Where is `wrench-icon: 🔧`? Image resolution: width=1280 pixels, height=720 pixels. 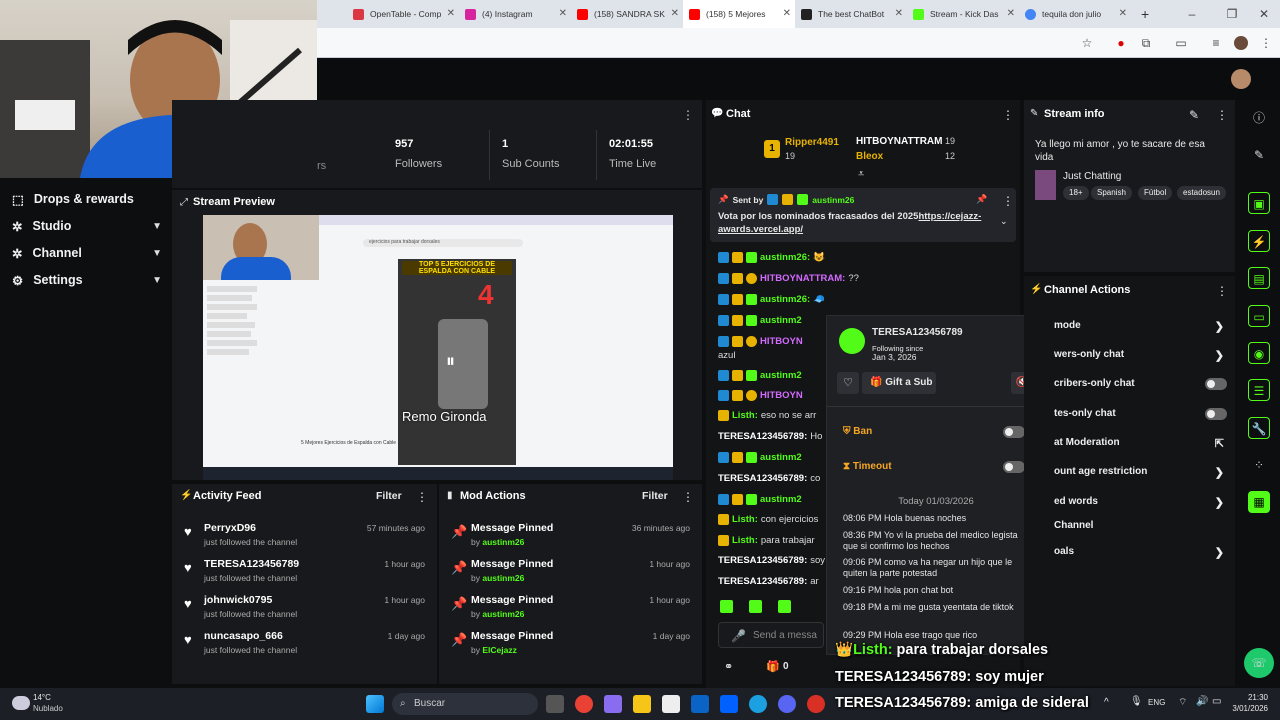 wrench-icon: 🔧 is located at coordinates (1259, 428).